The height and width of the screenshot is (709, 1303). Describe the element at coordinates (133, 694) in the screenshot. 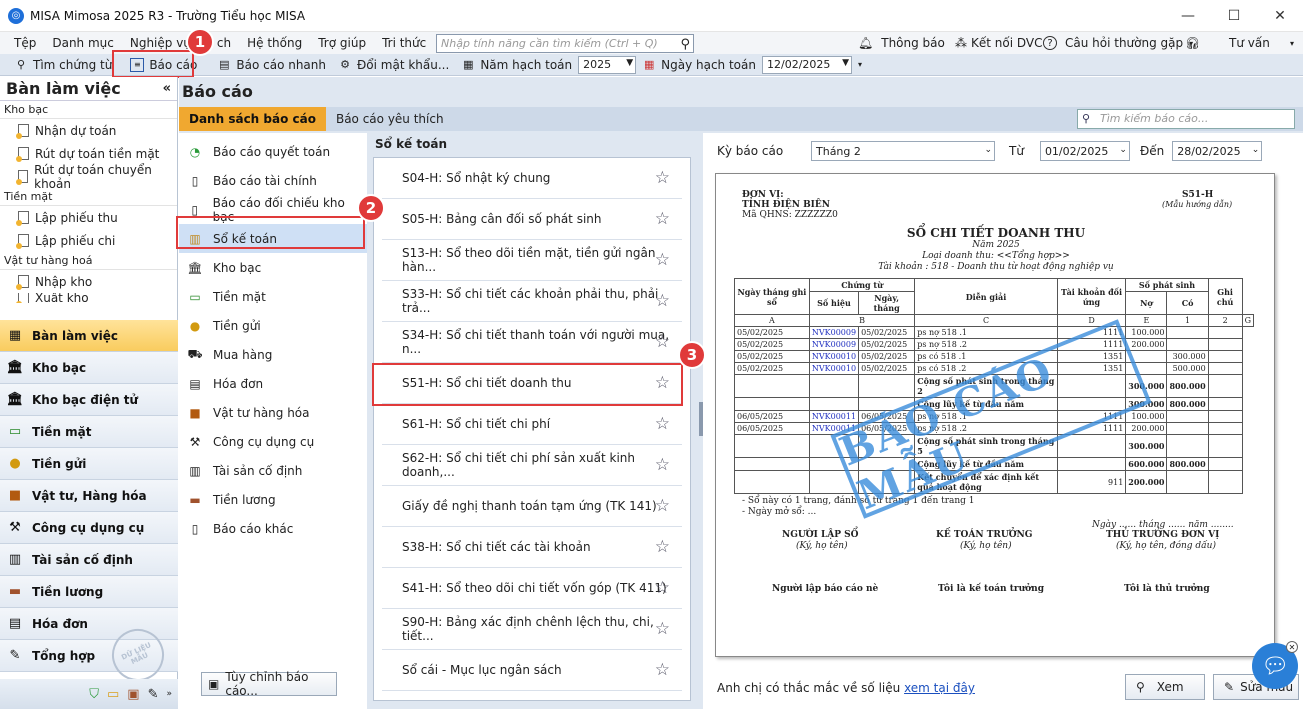

I see `briefcase-icon: ▣` at that location.